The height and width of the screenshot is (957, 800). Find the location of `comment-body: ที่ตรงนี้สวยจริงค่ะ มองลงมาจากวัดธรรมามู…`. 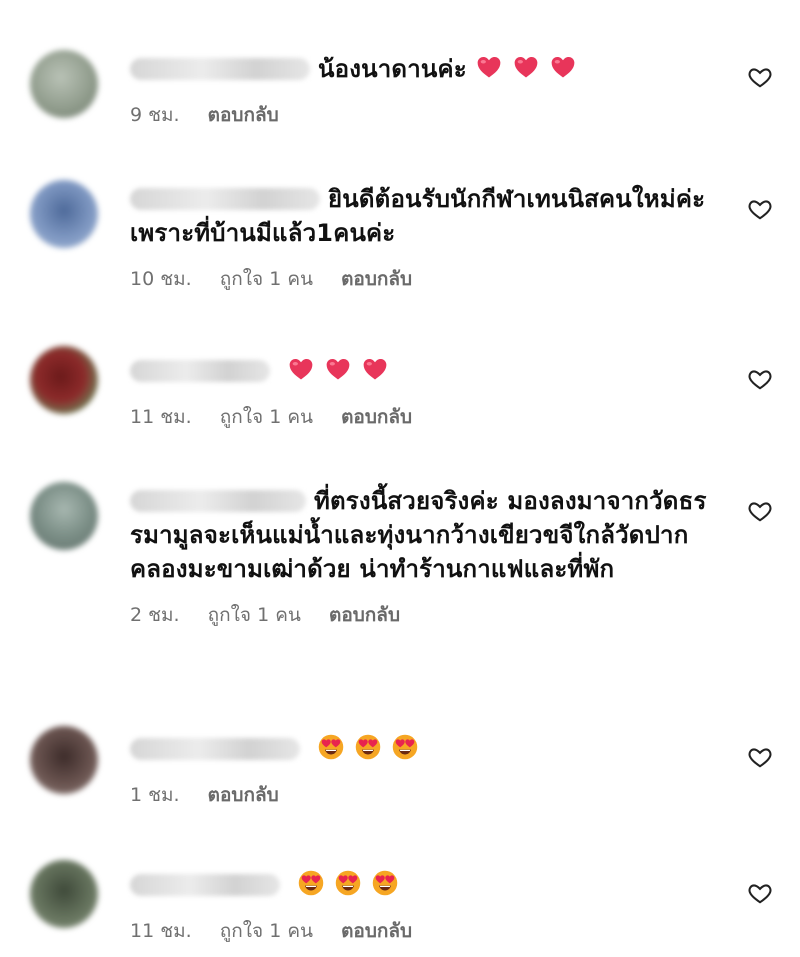

comment-body: ที่ตรงนี้สวยจริงค่ะ มองลงมาจากวัดธรรมามู… is located at coordinates (425, 557).